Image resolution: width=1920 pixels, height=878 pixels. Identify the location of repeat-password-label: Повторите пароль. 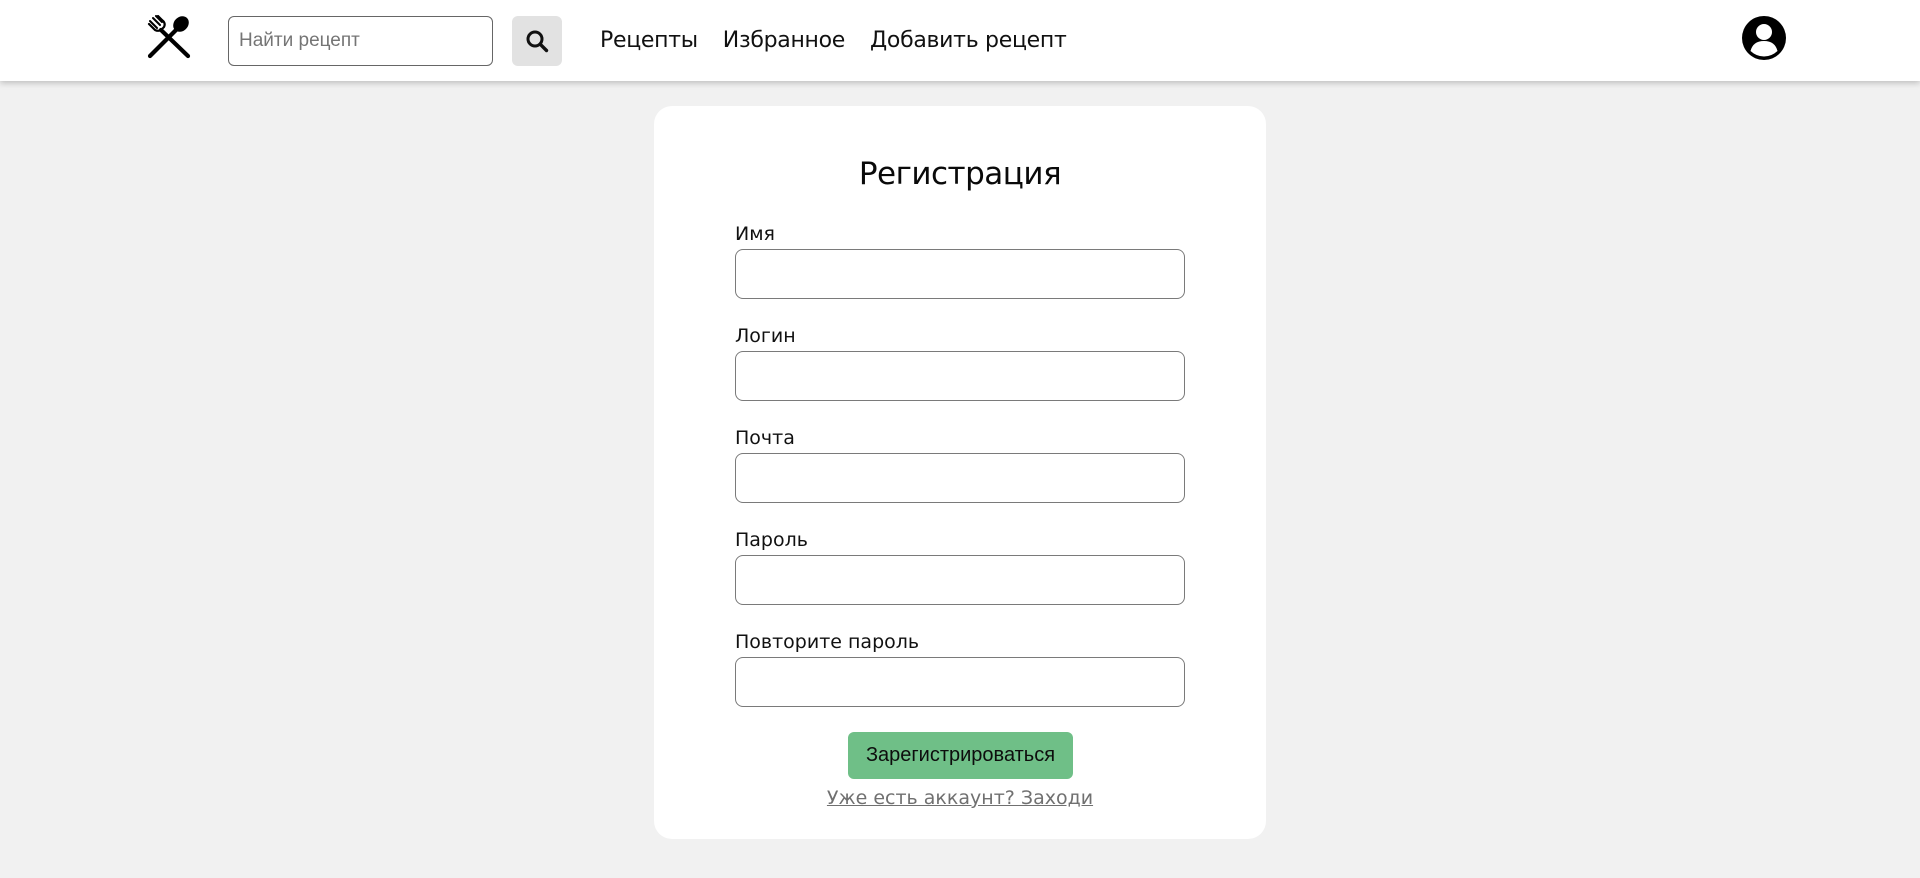
(827, 642).